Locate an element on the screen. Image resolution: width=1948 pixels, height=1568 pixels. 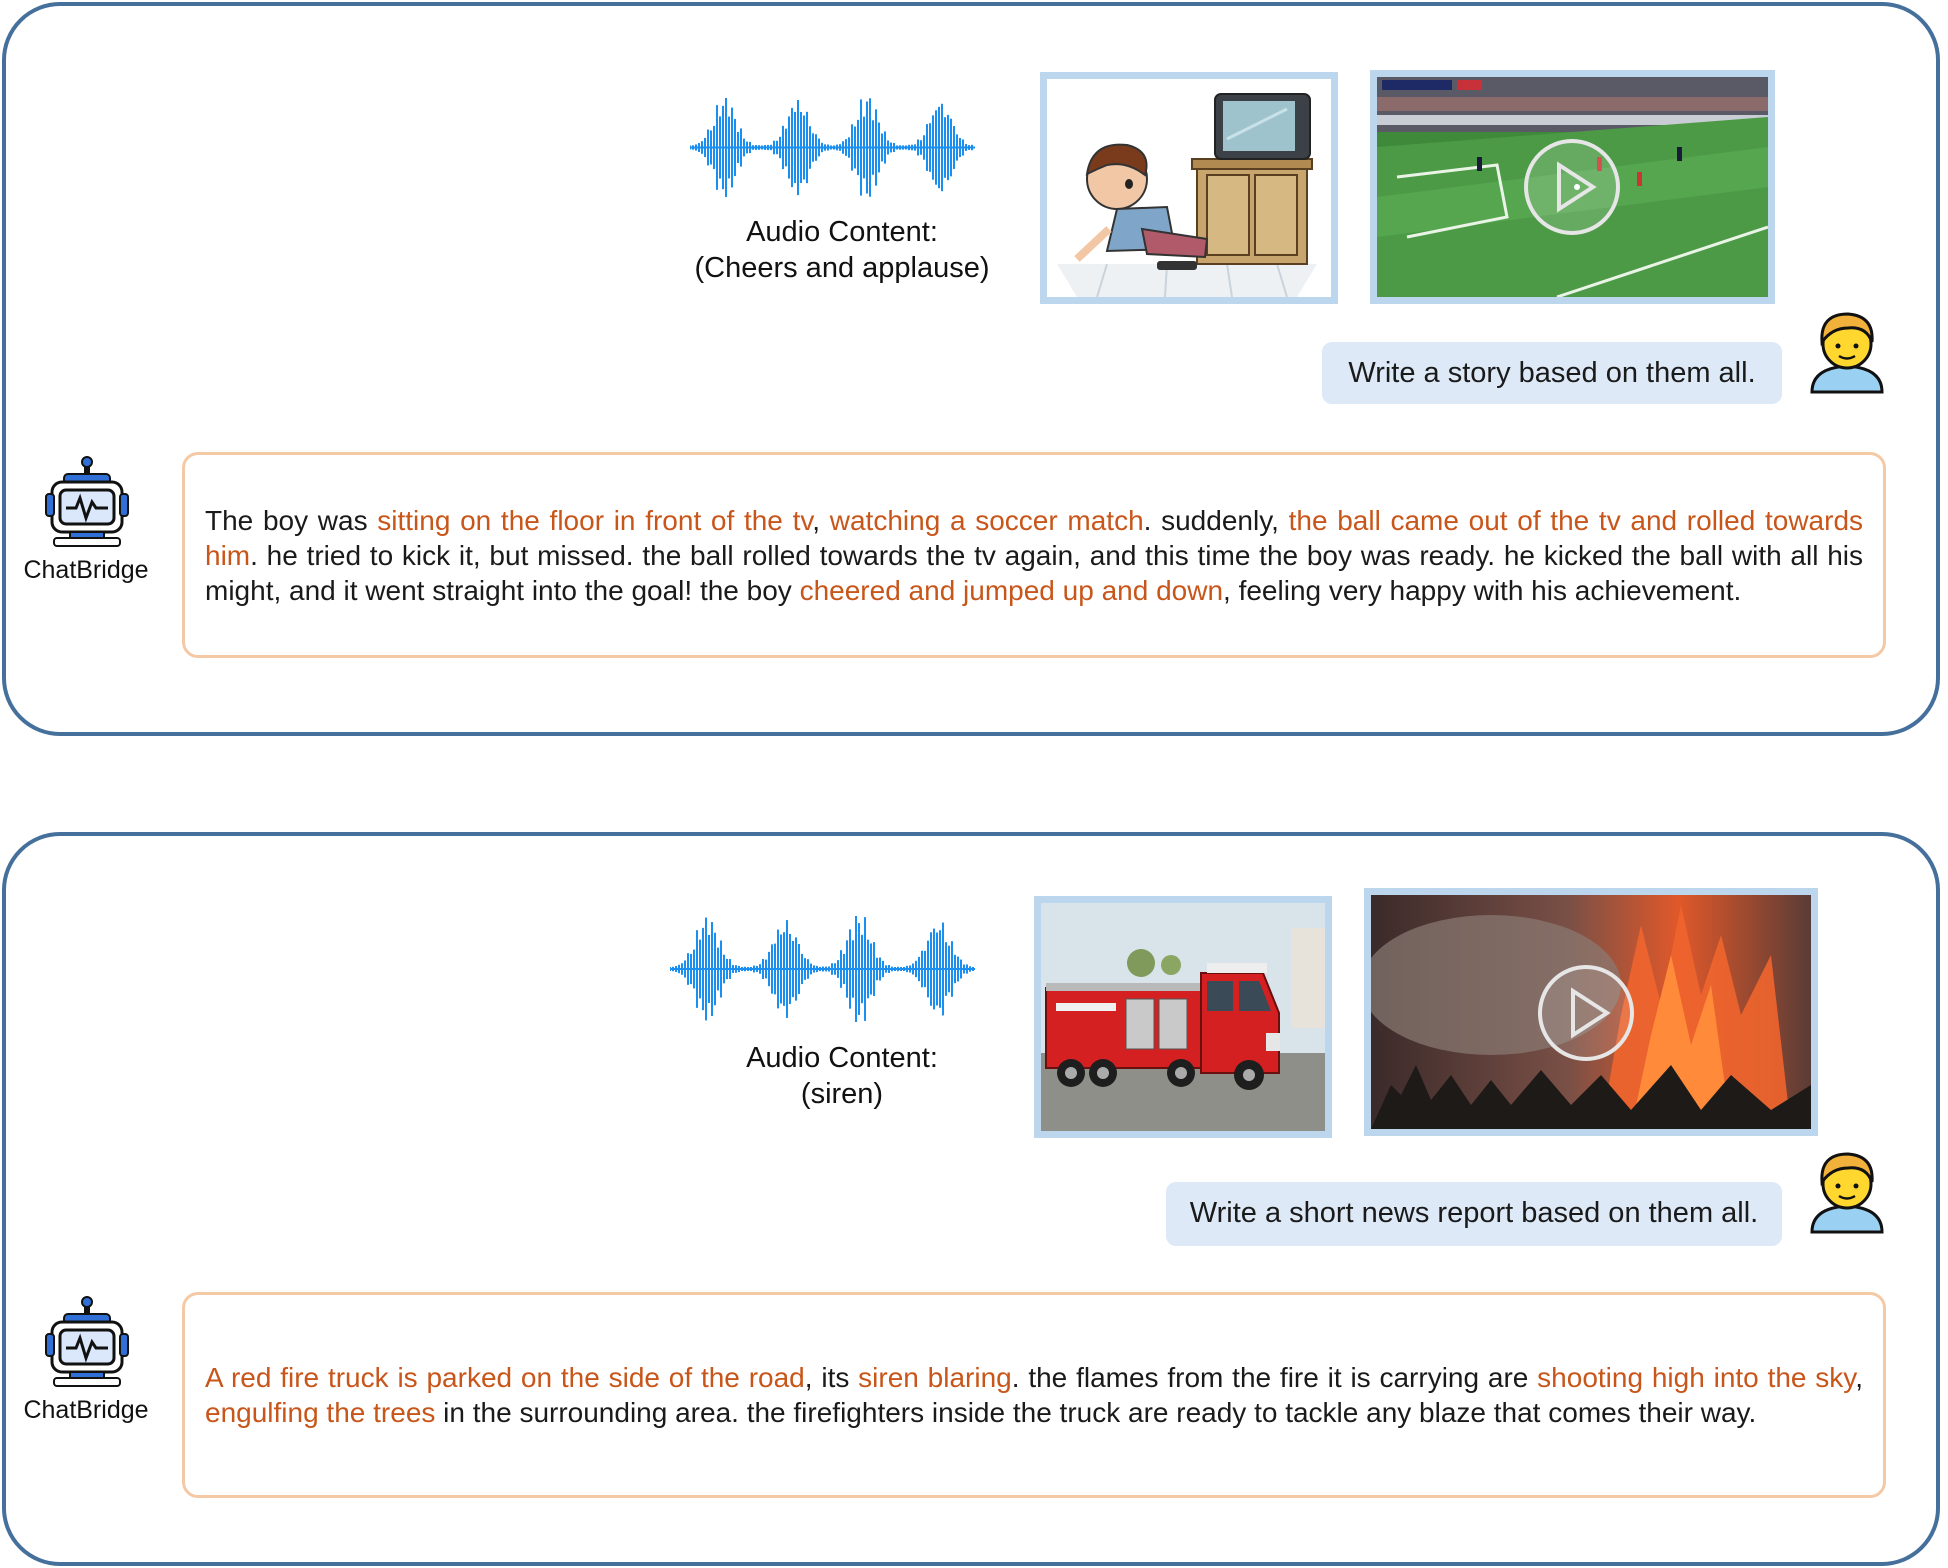
forest-fire-video-thumbnail is located at coordinates (1591, 1012).